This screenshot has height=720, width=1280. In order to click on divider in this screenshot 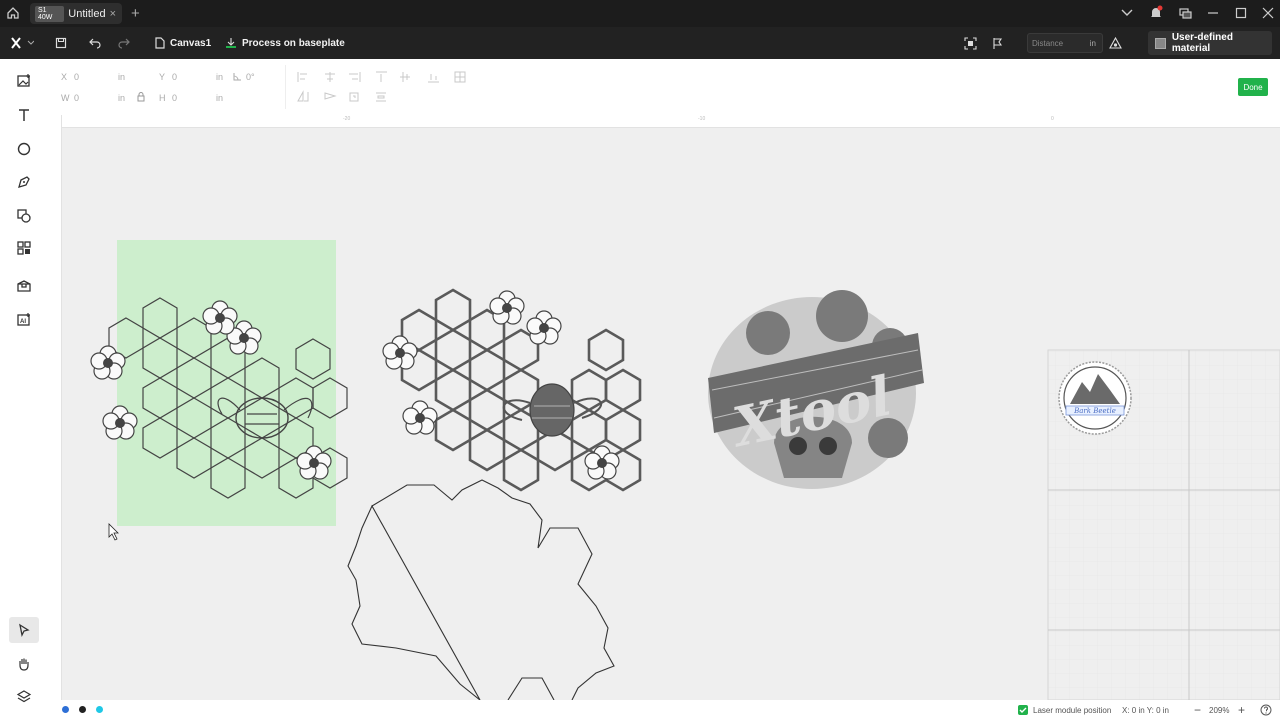, I will do `click(285, 87)`.